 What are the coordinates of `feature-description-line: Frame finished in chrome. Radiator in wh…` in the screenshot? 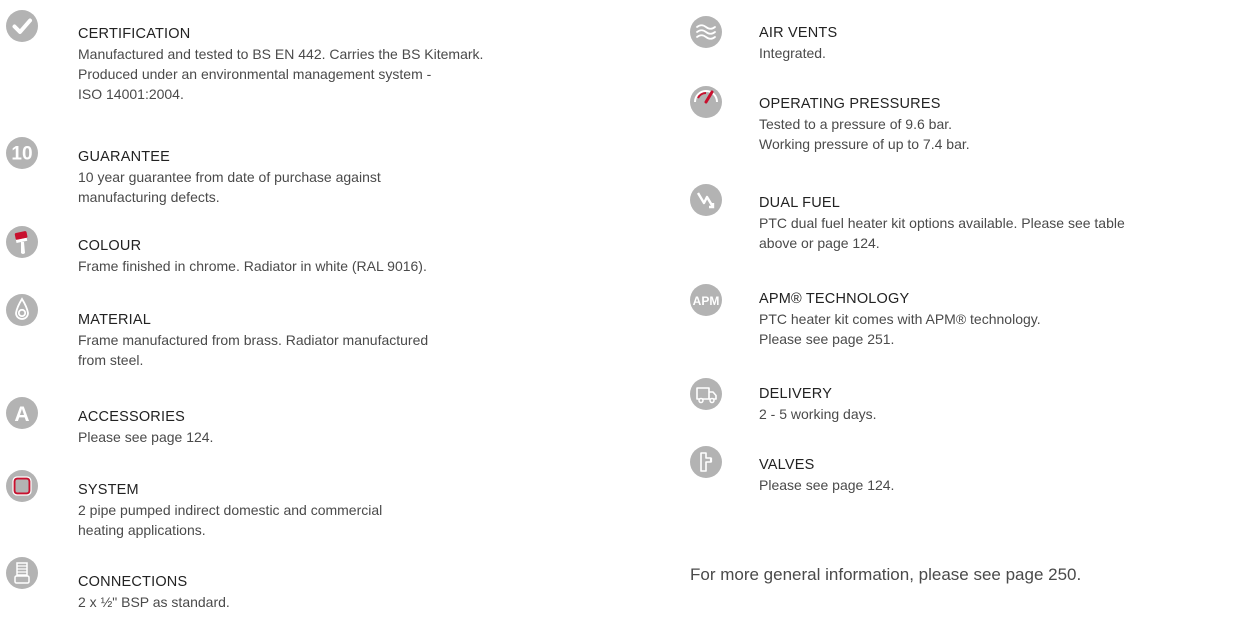 It's located at (252, 266).